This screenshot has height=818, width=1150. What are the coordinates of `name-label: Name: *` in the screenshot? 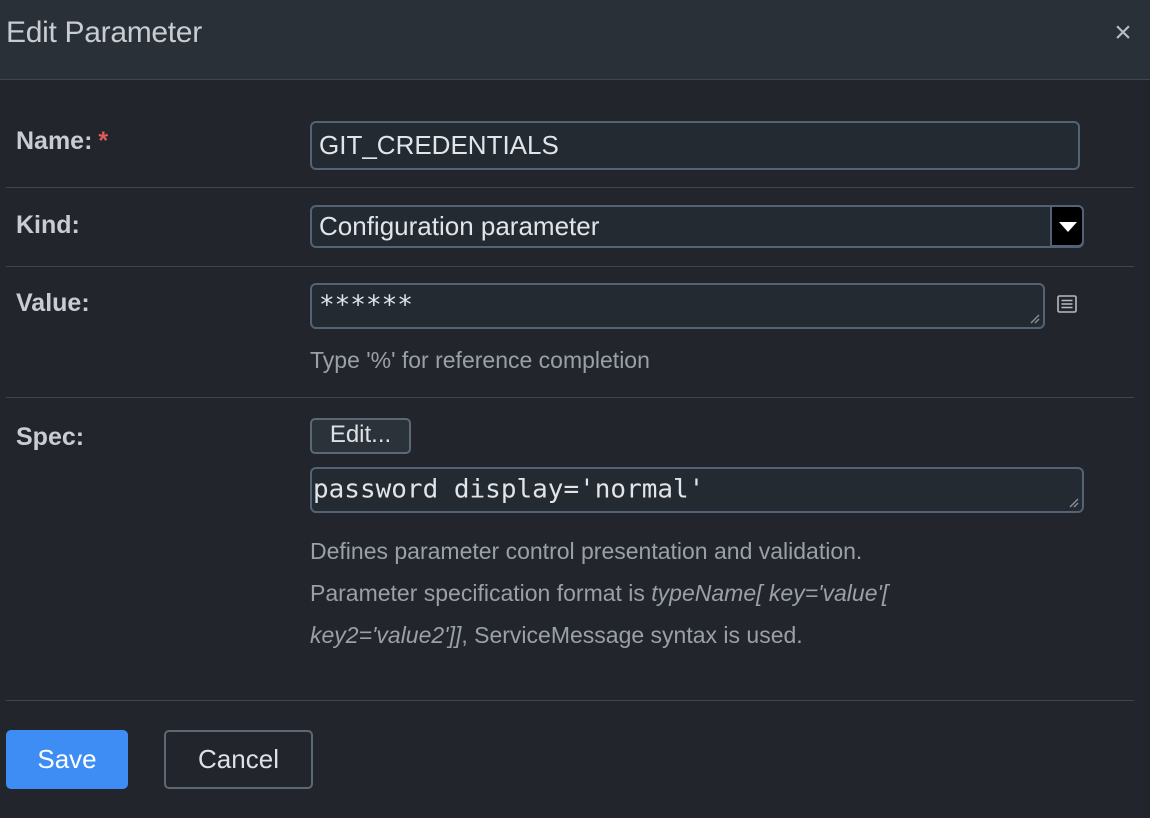 It's located at (62, 141).